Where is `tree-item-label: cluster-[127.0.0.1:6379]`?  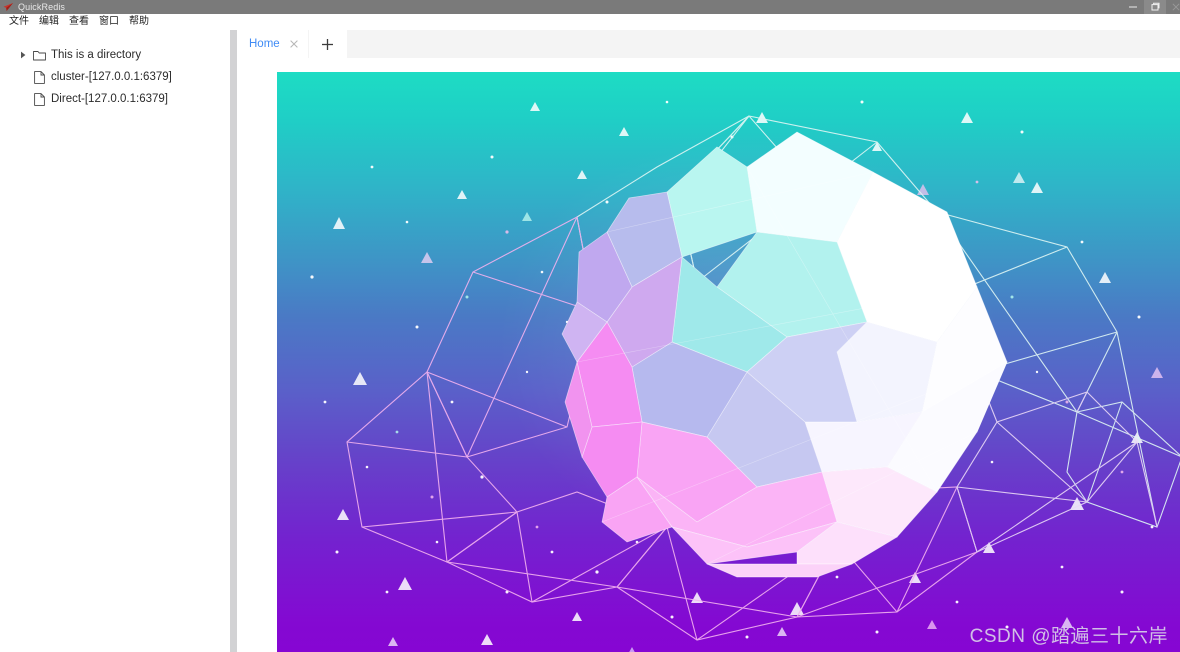 tree-item-label: cluster-[127.0.0.1:6379] is located at coordinates (111, 77).